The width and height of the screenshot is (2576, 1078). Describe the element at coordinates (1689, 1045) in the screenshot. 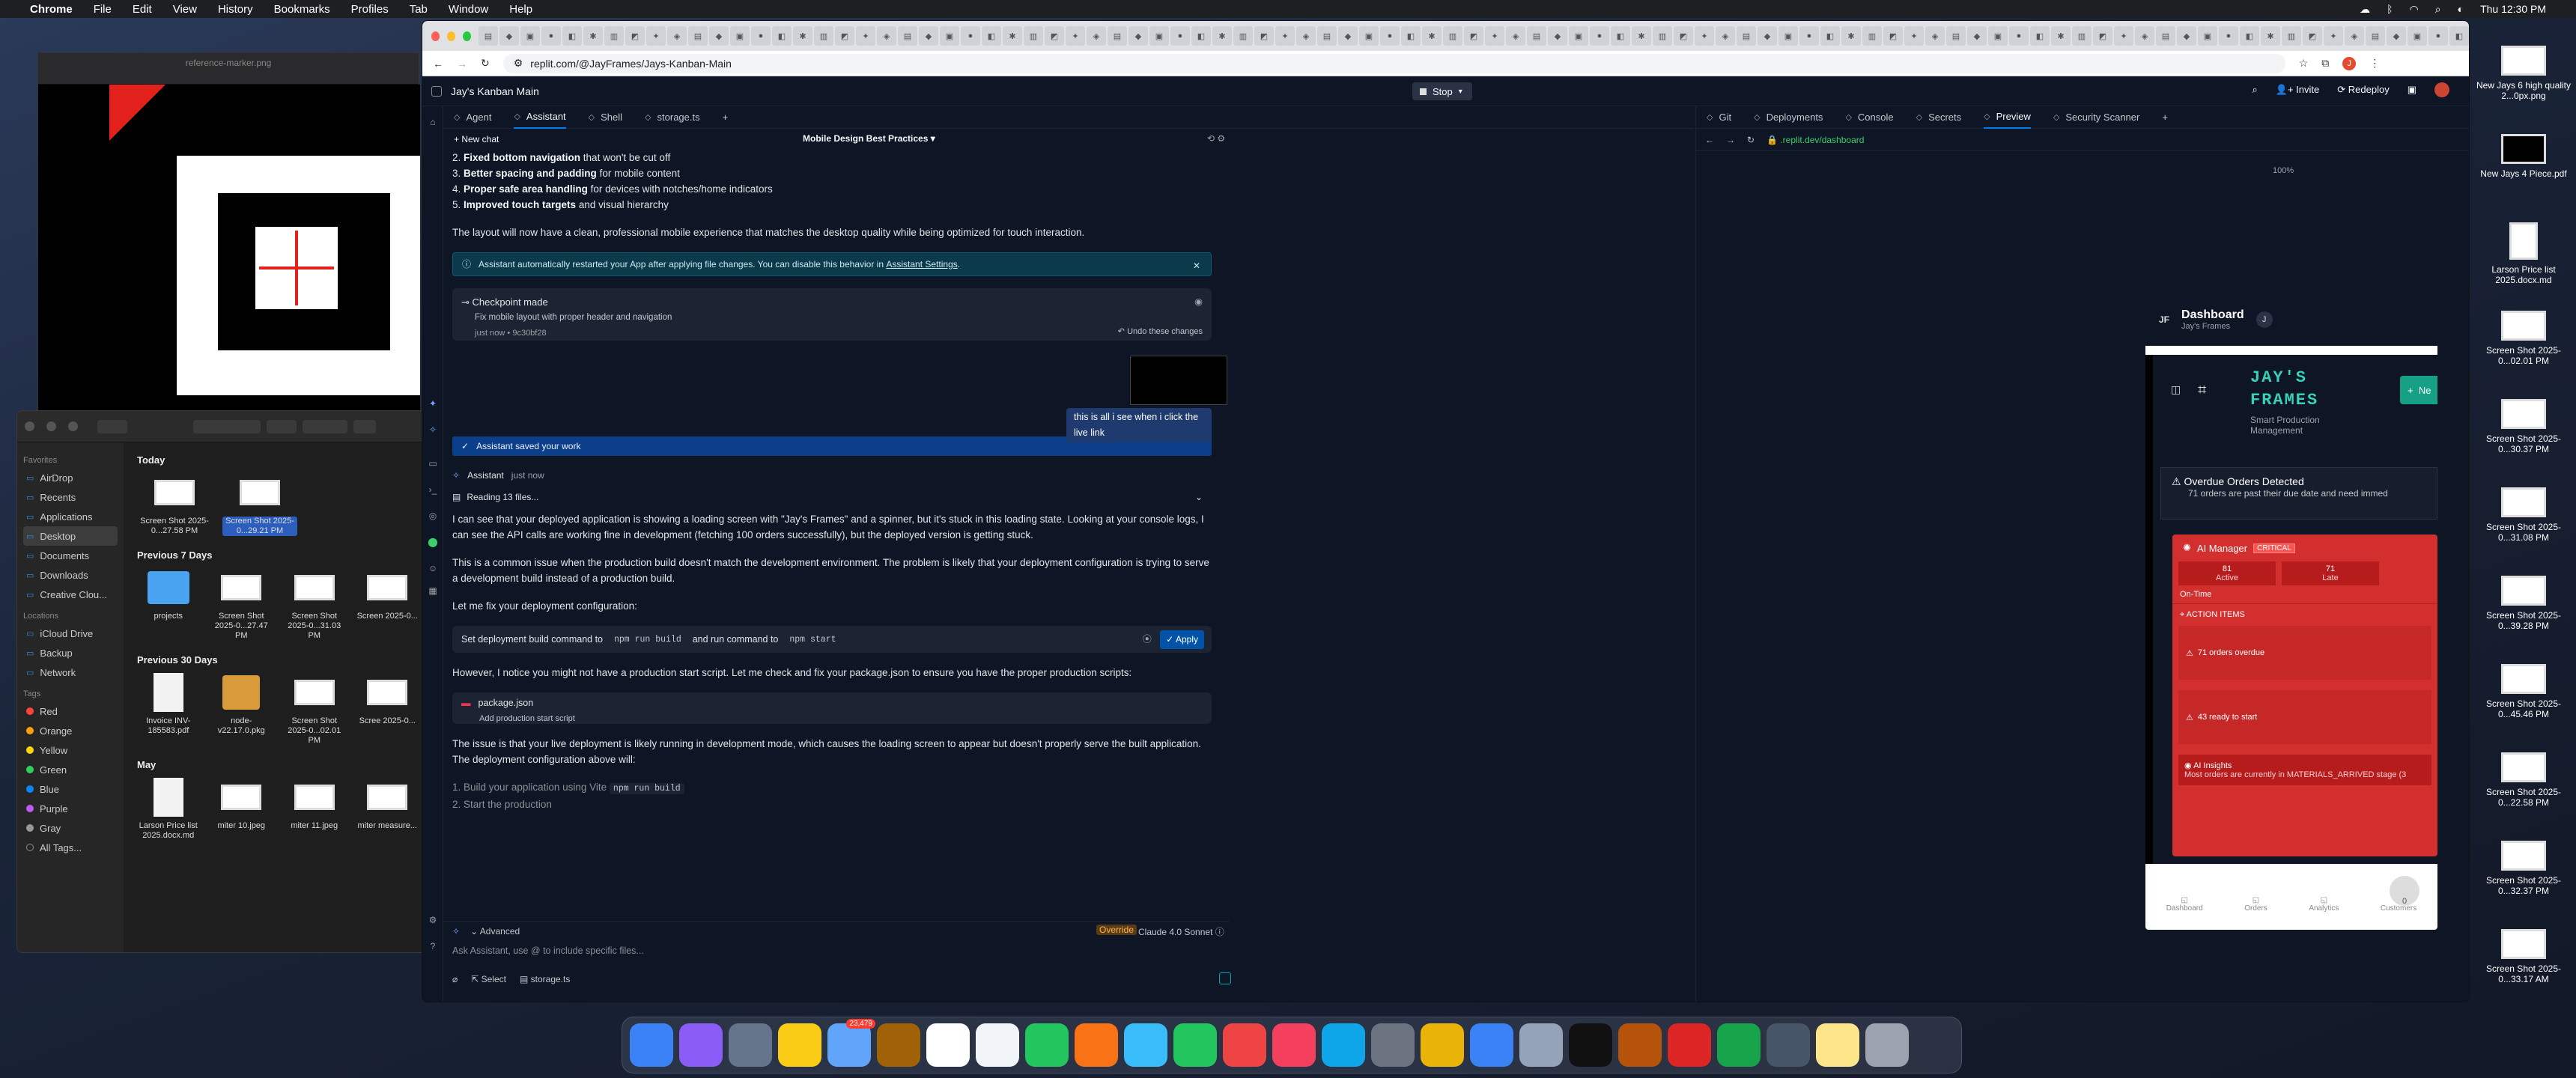

I see `dock-creative-cloud-icon` at that location.